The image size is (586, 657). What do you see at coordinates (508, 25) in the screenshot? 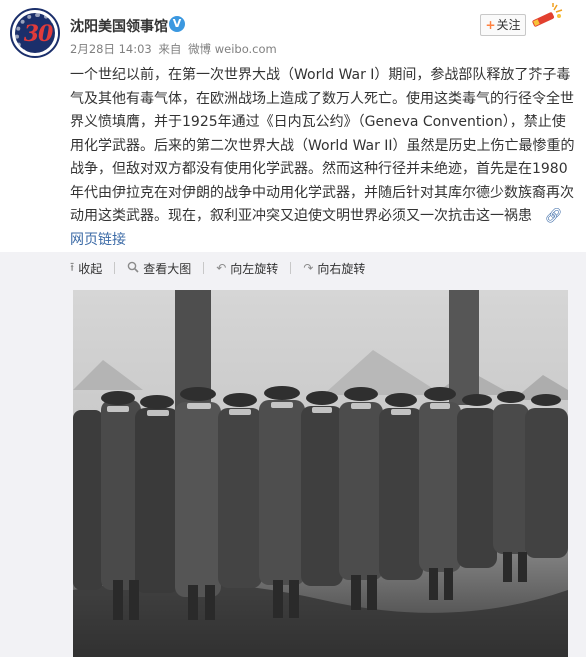
I see `follow-button-label: 关注` at bounding box center [508, 25].